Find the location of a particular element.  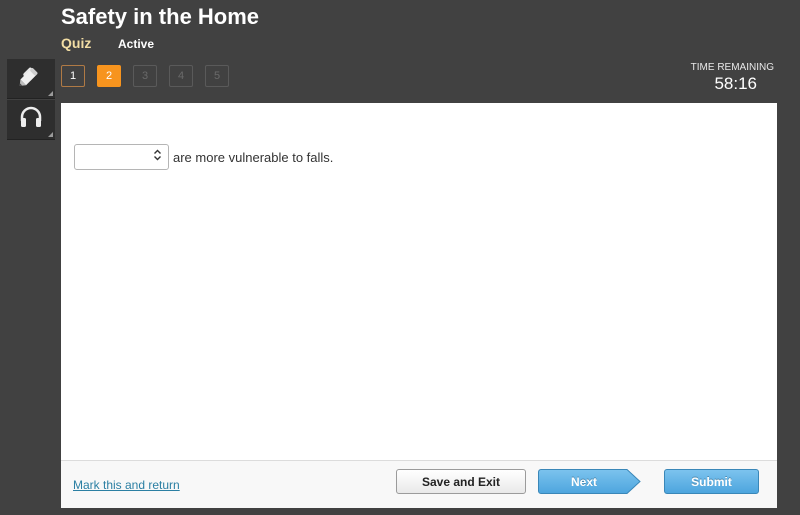

headphones-icon is located at coordinates (31, 119).